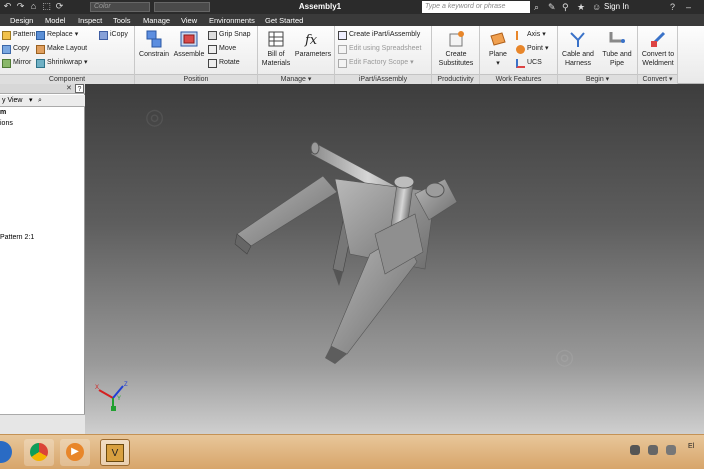  What do you see at coordinates (229, 35) in the screenshot?
I see `grip-snap-button: Grip Snap` at bounding box center [229, 35].